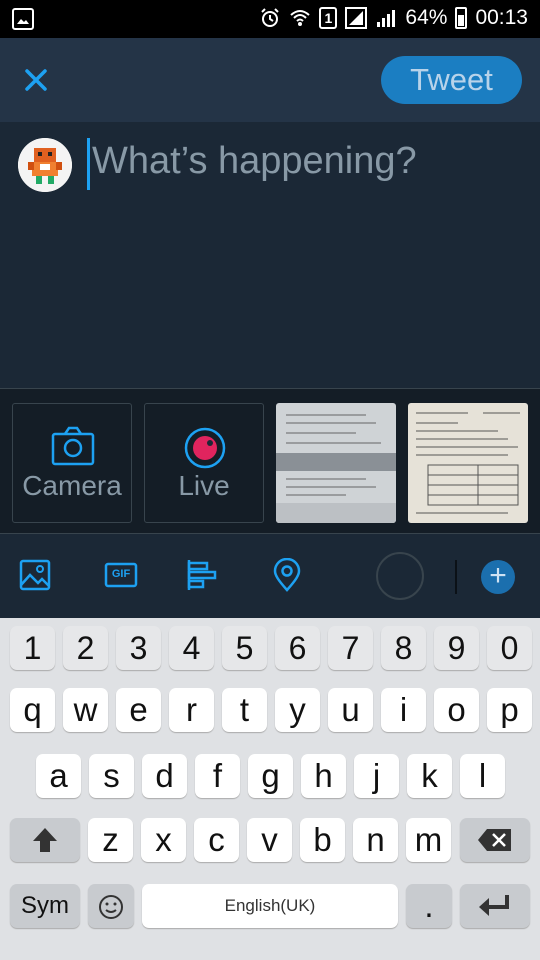 This screenshot has height=960, width=540. Describe the element at coordinates (45, 165) in the screenshot. I see `avatar` at that location.